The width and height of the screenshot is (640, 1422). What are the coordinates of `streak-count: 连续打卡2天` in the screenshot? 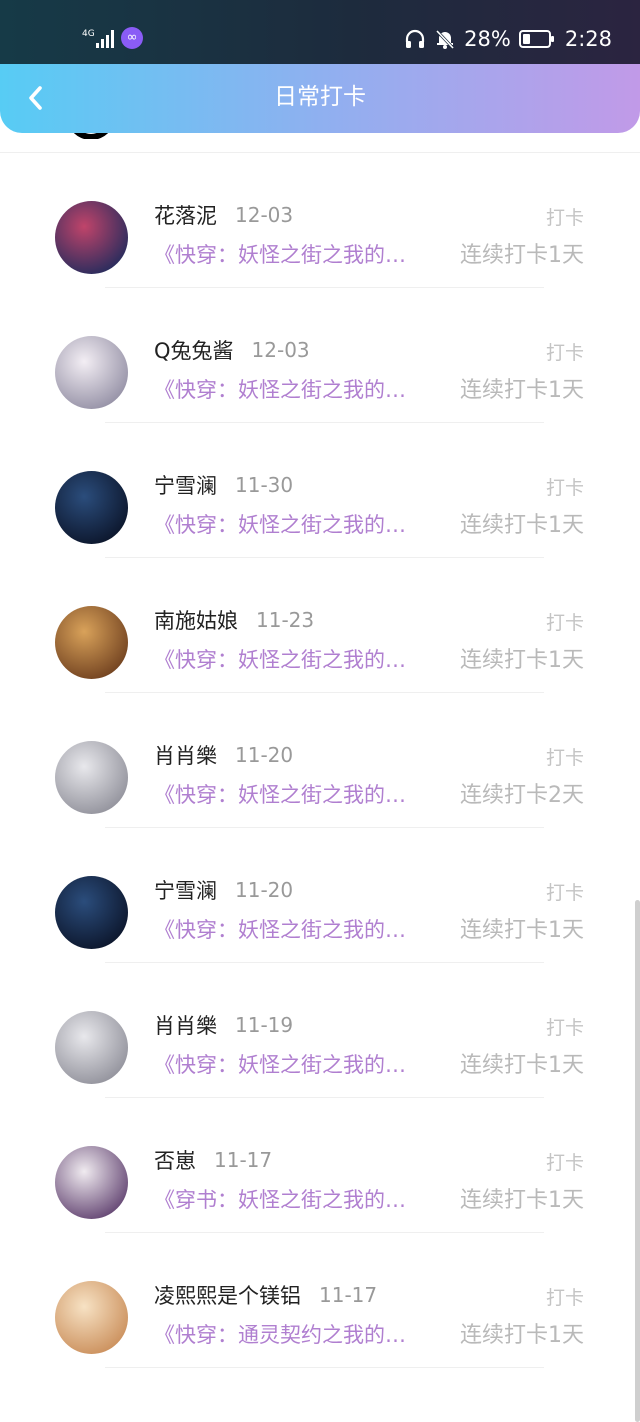 It's located at (522, 795).